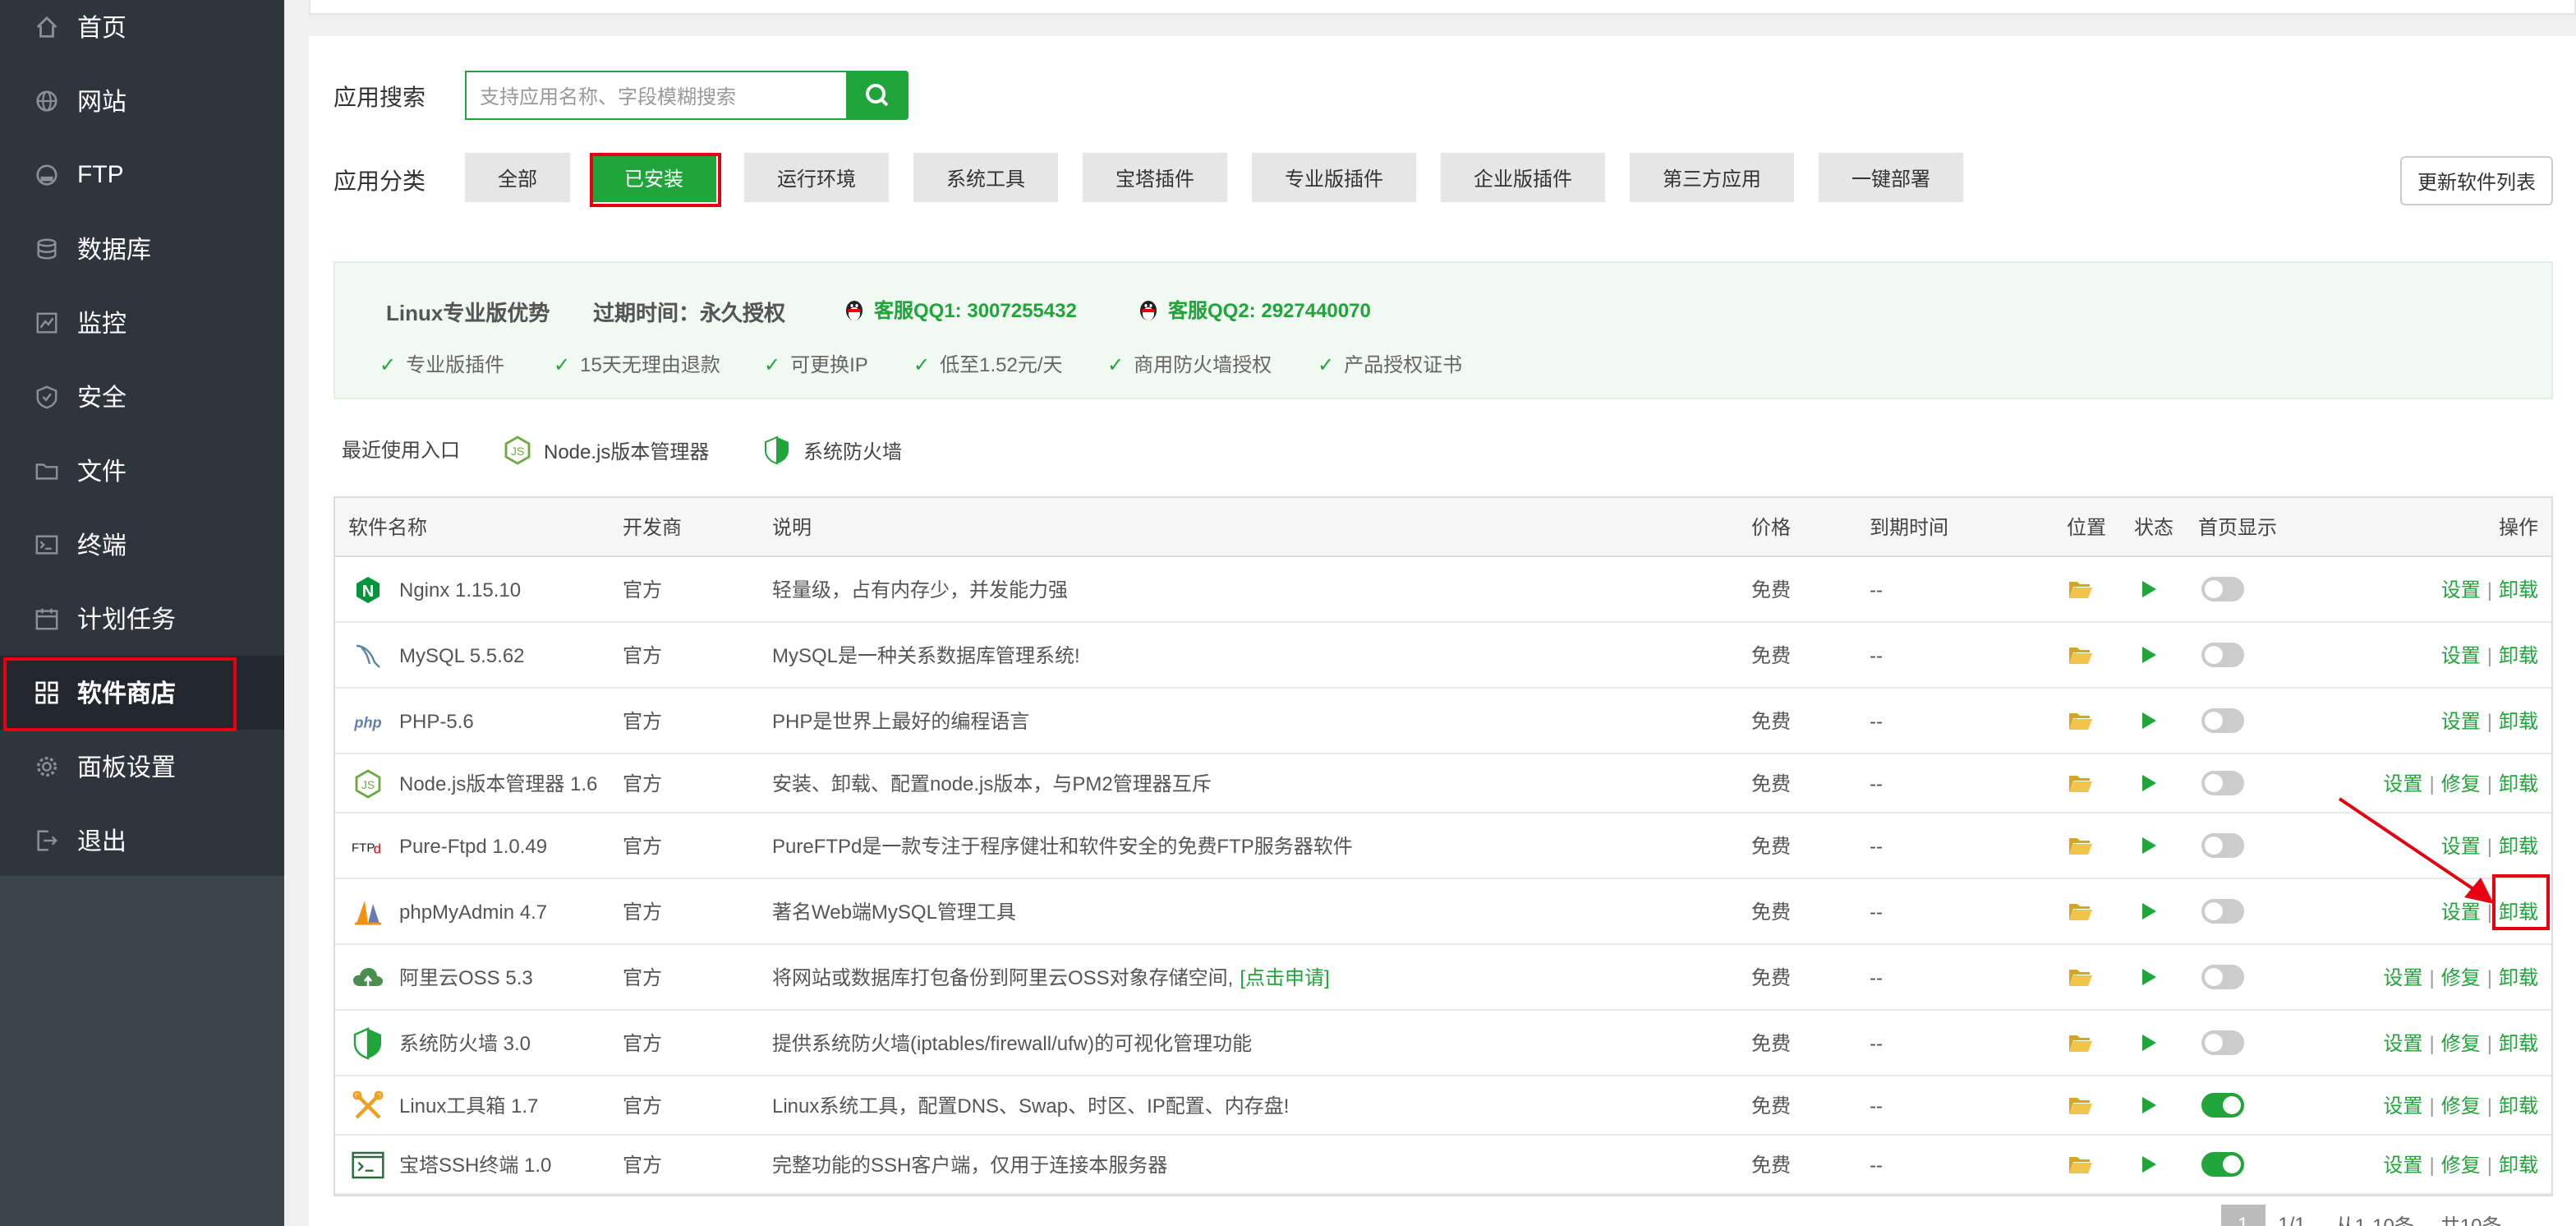 The width and height of the screenshot is (2576, 1226). Describe the element at coordinates (2476, 180) in the screenshot. I see `update-list-button: 更新软件列表` at that location.